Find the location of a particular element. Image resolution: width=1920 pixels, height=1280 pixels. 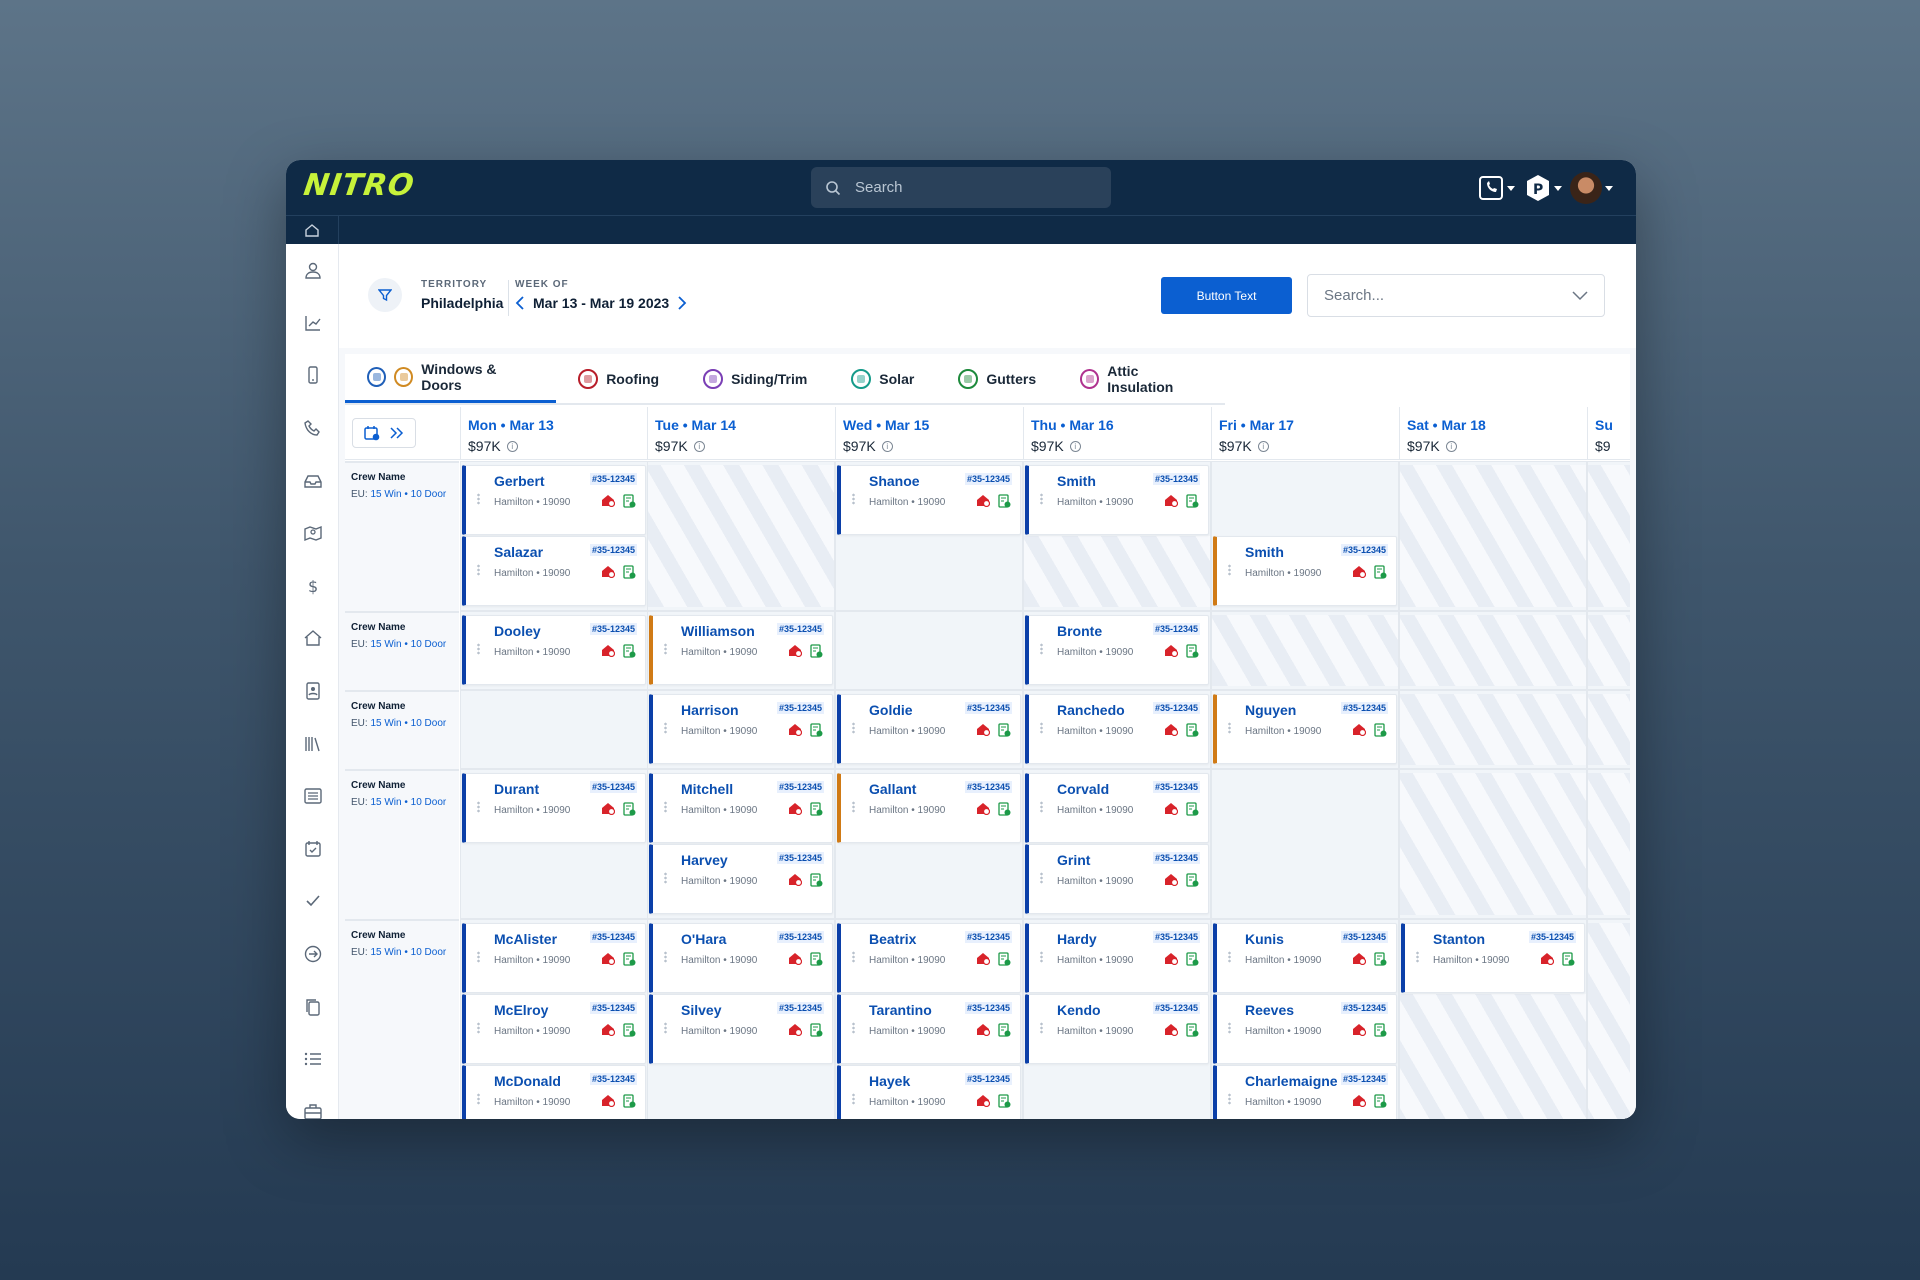

job-card: Tarantino #35-12345 Hamilton • 19090 is located at coordinates (929, 1029).